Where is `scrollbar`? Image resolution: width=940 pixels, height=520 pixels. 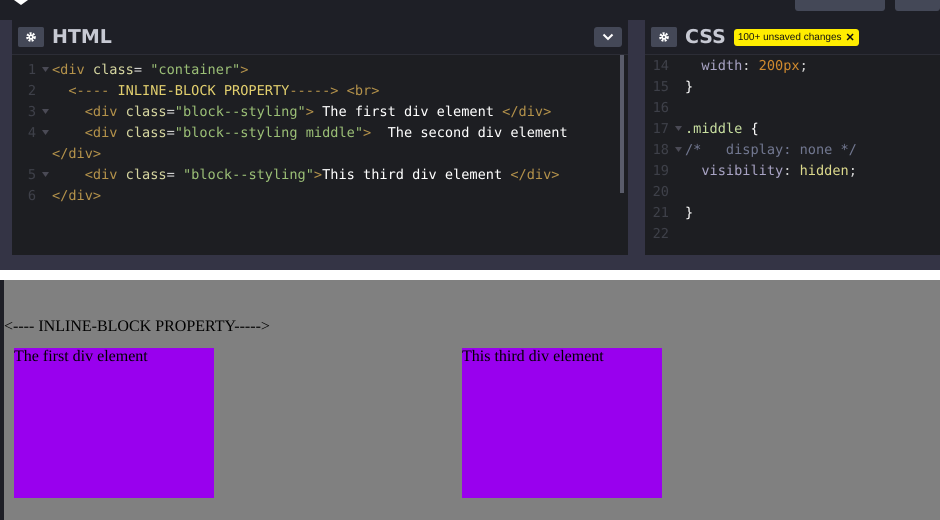
scrollbar is located at coordinates (622, 124).